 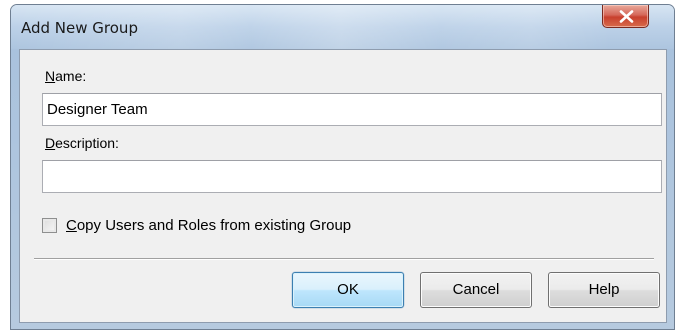 I want to click on close-button, so click(x=625, y=16).